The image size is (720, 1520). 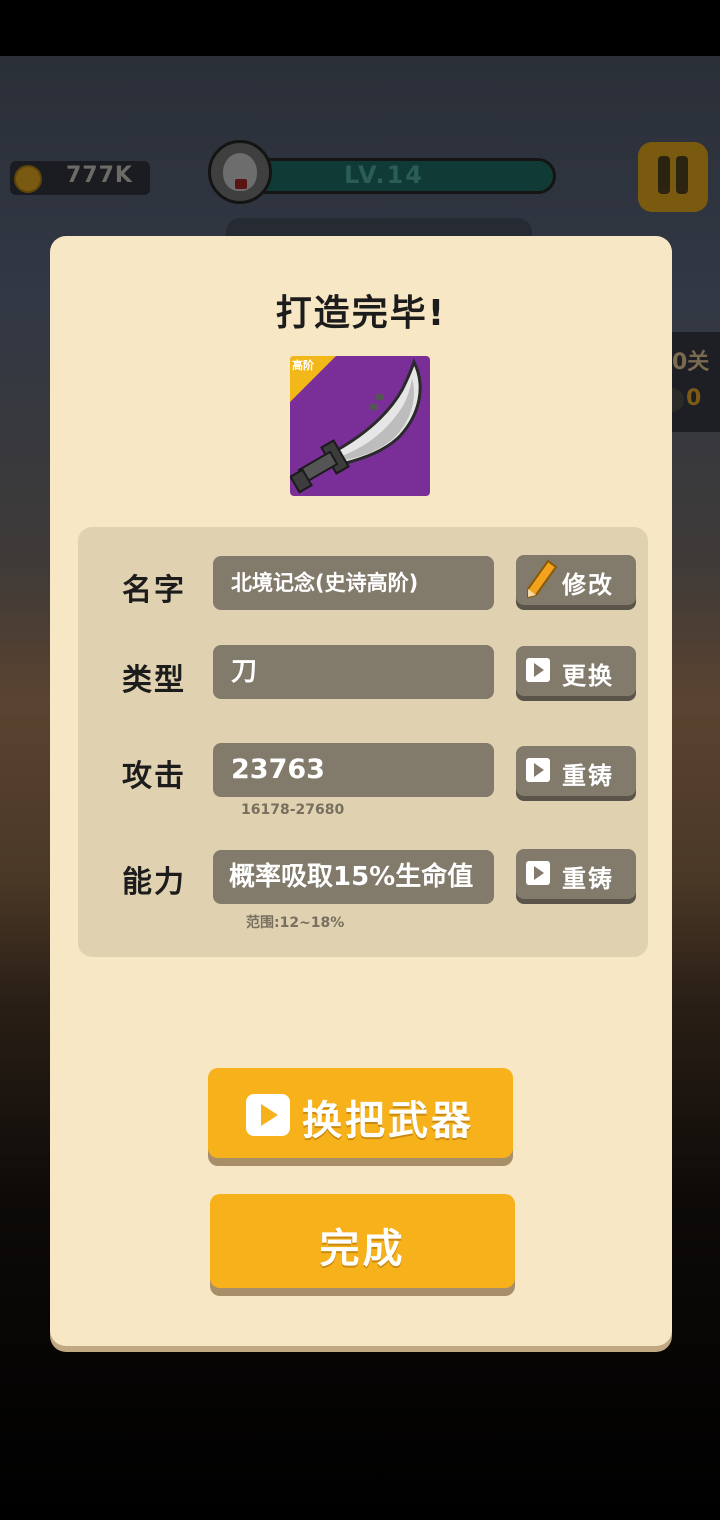 What do you see at coordinates (293, 810) in the screenshot?
I see `attack-range: 16178-27680` at bounding box center [293, 810].